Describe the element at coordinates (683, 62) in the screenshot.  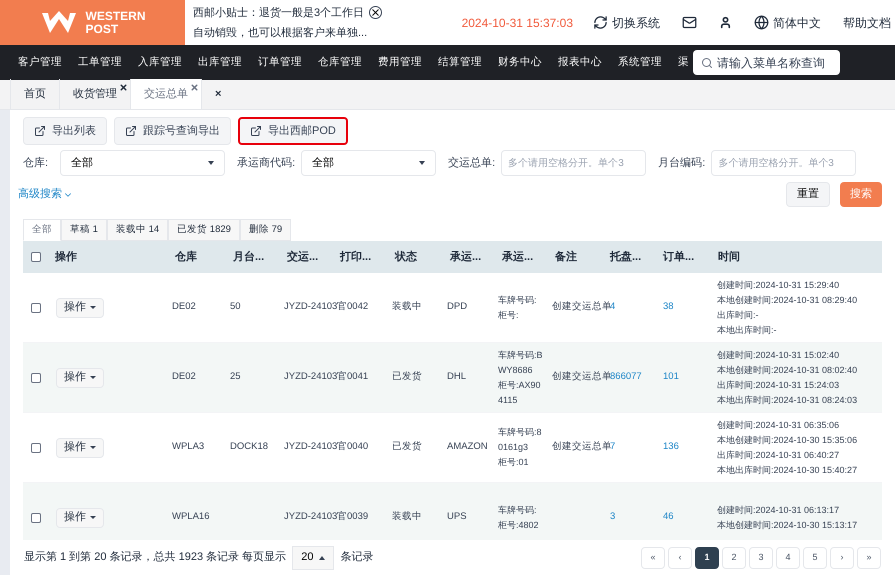
I see `menu-item: 渠` at that location.